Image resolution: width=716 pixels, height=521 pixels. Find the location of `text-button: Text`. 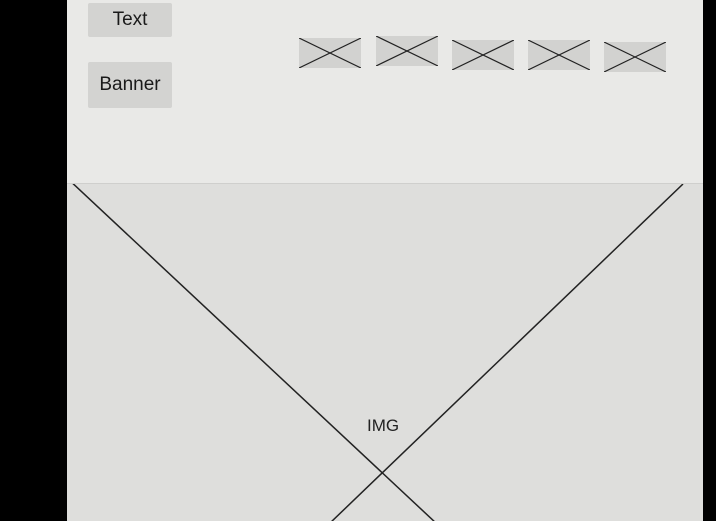

text-button: Text is located at coordinates (130, 20).